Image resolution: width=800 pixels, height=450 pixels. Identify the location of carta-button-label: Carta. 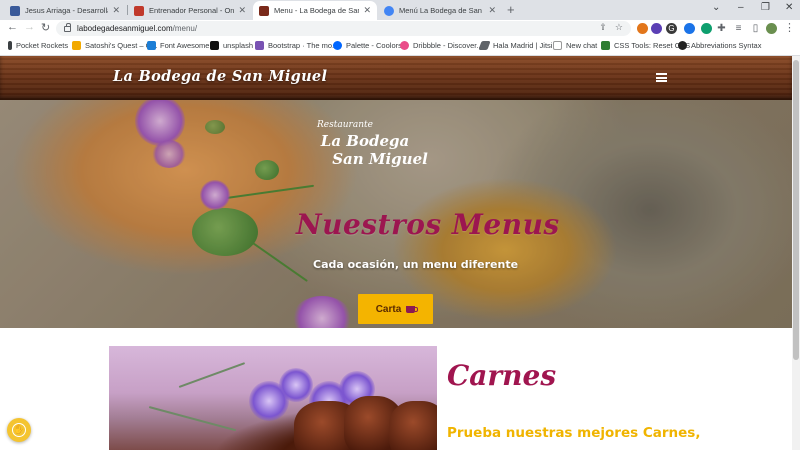
(388, 309).